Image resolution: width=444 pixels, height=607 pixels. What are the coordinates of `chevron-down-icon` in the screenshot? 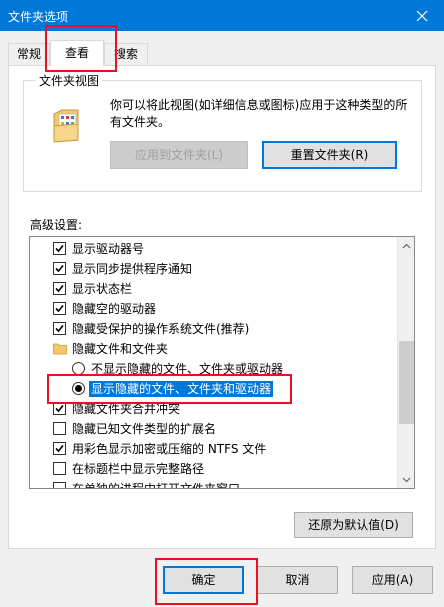 It's located at (406, 479).